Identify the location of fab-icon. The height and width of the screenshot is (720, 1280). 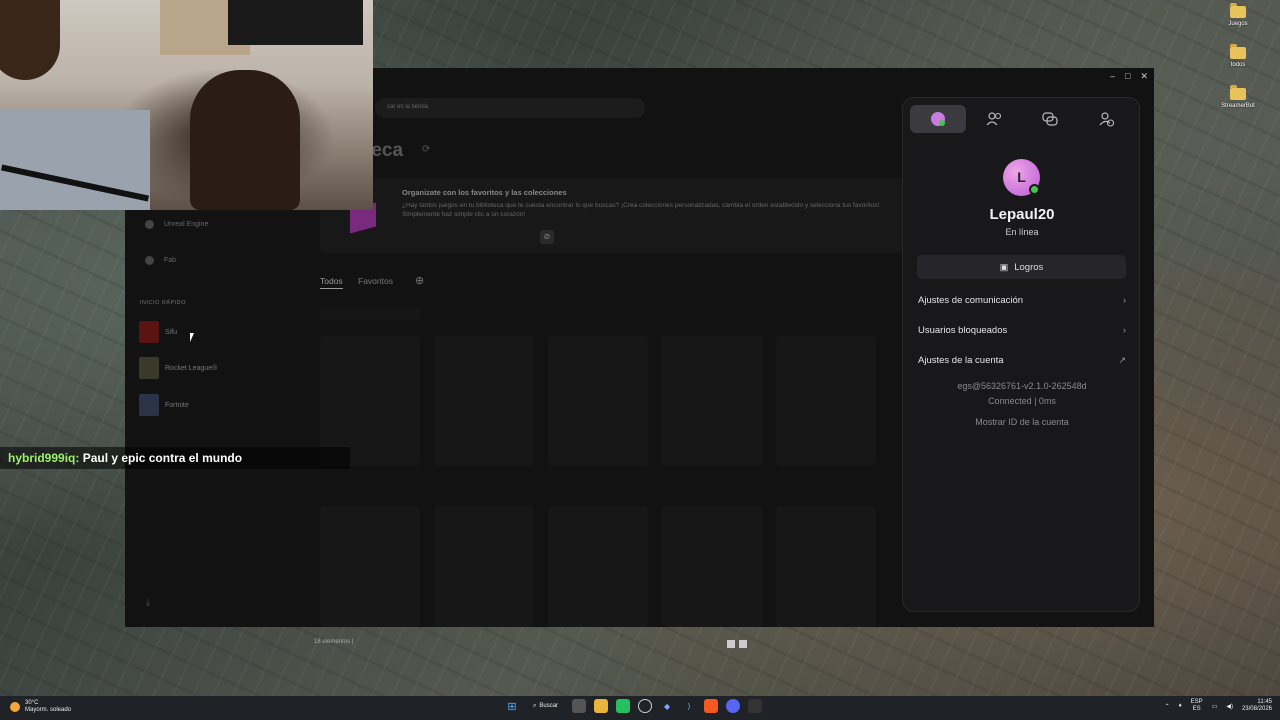
(149, 260).